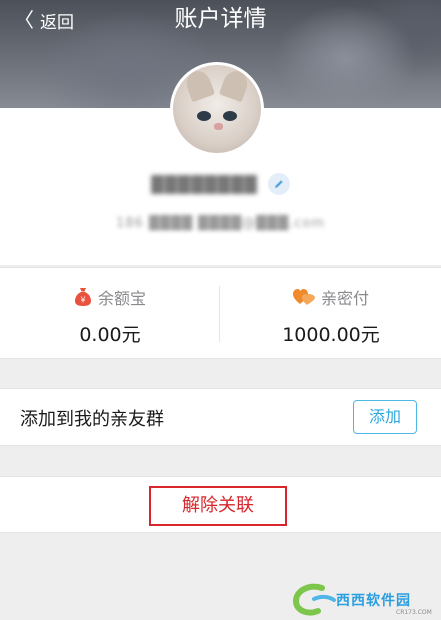  What do you see at coordinates (373, 601) in the screenshot?
I see `watermark-text: 西西软件园` at bounding box center [373, 601].